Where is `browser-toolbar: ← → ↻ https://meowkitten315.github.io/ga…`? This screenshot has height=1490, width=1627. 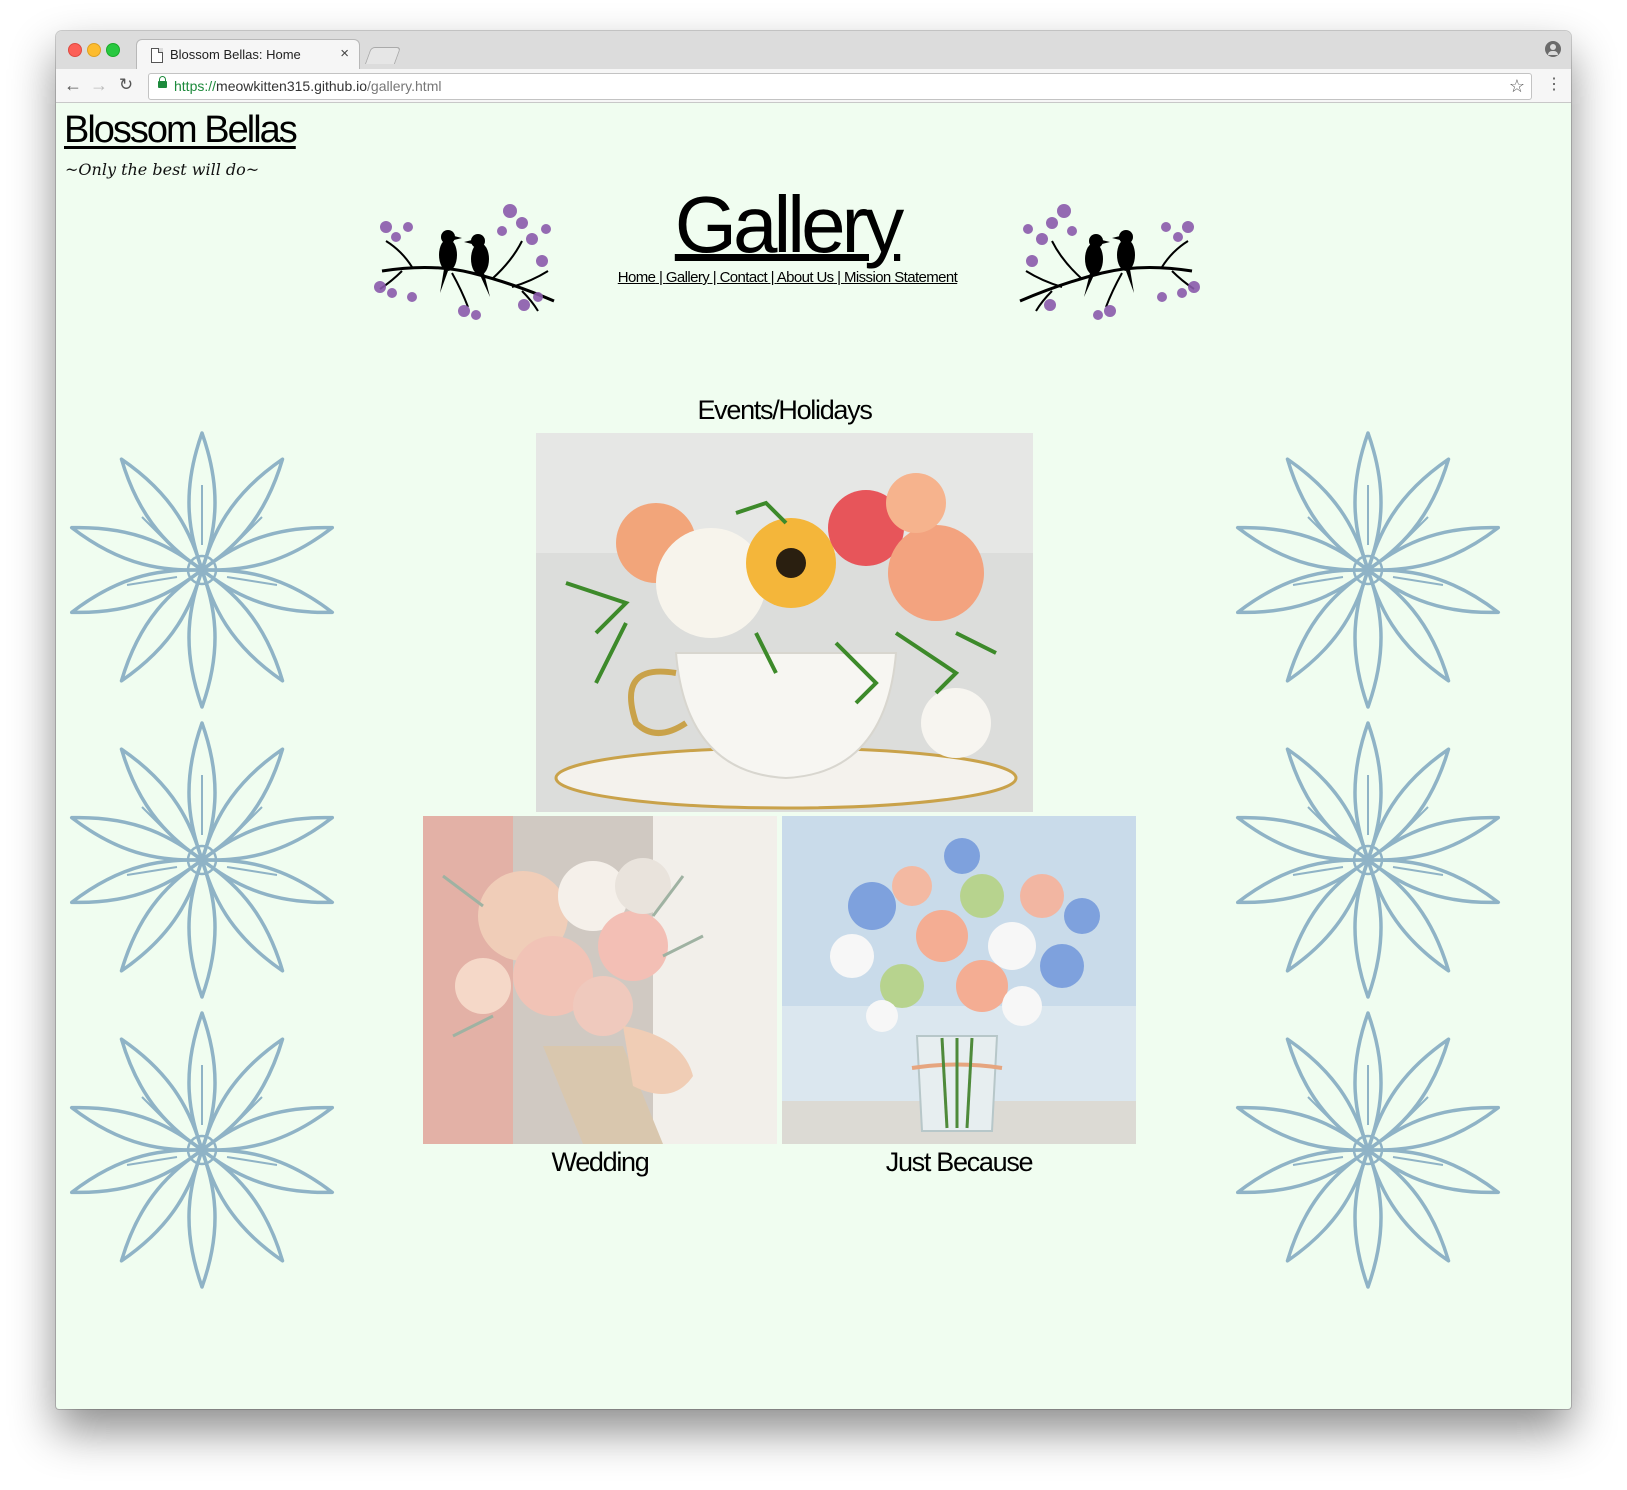
browser-toolbar: ← → ↻ https://meowkitten315.github.io/ga… is located at coordinates (813, 86).